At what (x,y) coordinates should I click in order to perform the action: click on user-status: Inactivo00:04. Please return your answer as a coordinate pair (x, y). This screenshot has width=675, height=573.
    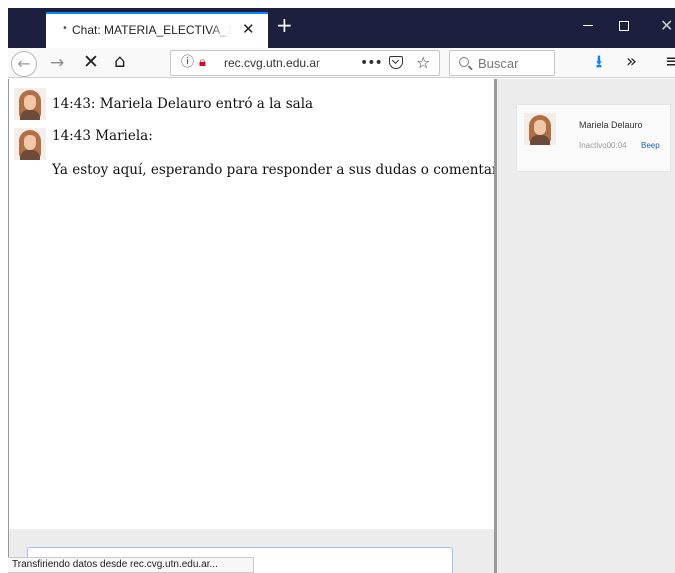
    Looking at the image, I should click on (603, 145).